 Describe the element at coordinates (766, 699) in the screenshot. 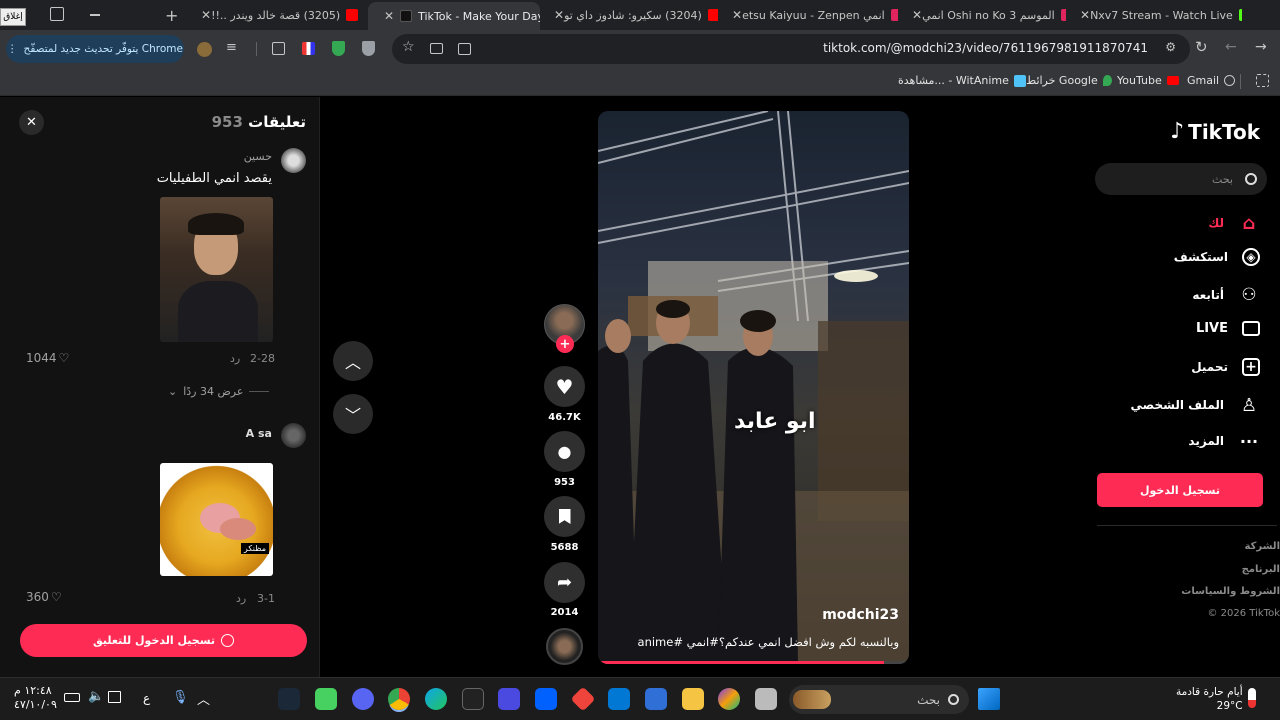

I see `task-view-icon` at that location.